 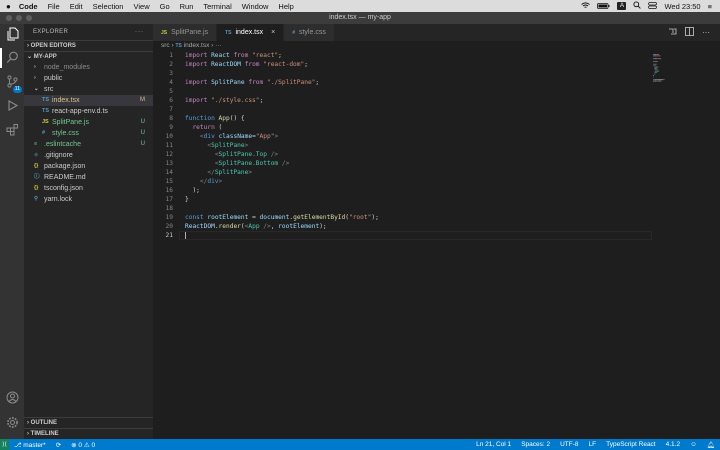 What do you see at coordinates (88, 32) in the screenshot?
I see `explorer-header: EXPLORER ···` at bounding box center [88, 32].